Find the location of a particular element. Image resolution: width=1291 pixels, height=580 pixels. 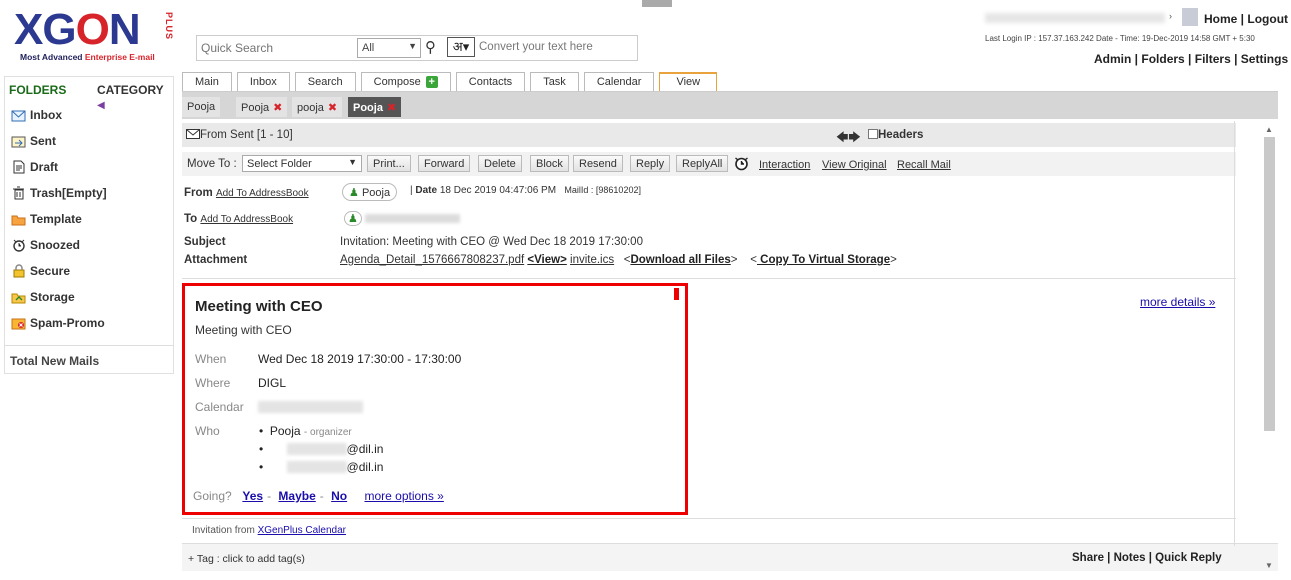

logout-link: Logout is located at coordinates (1267, 19).